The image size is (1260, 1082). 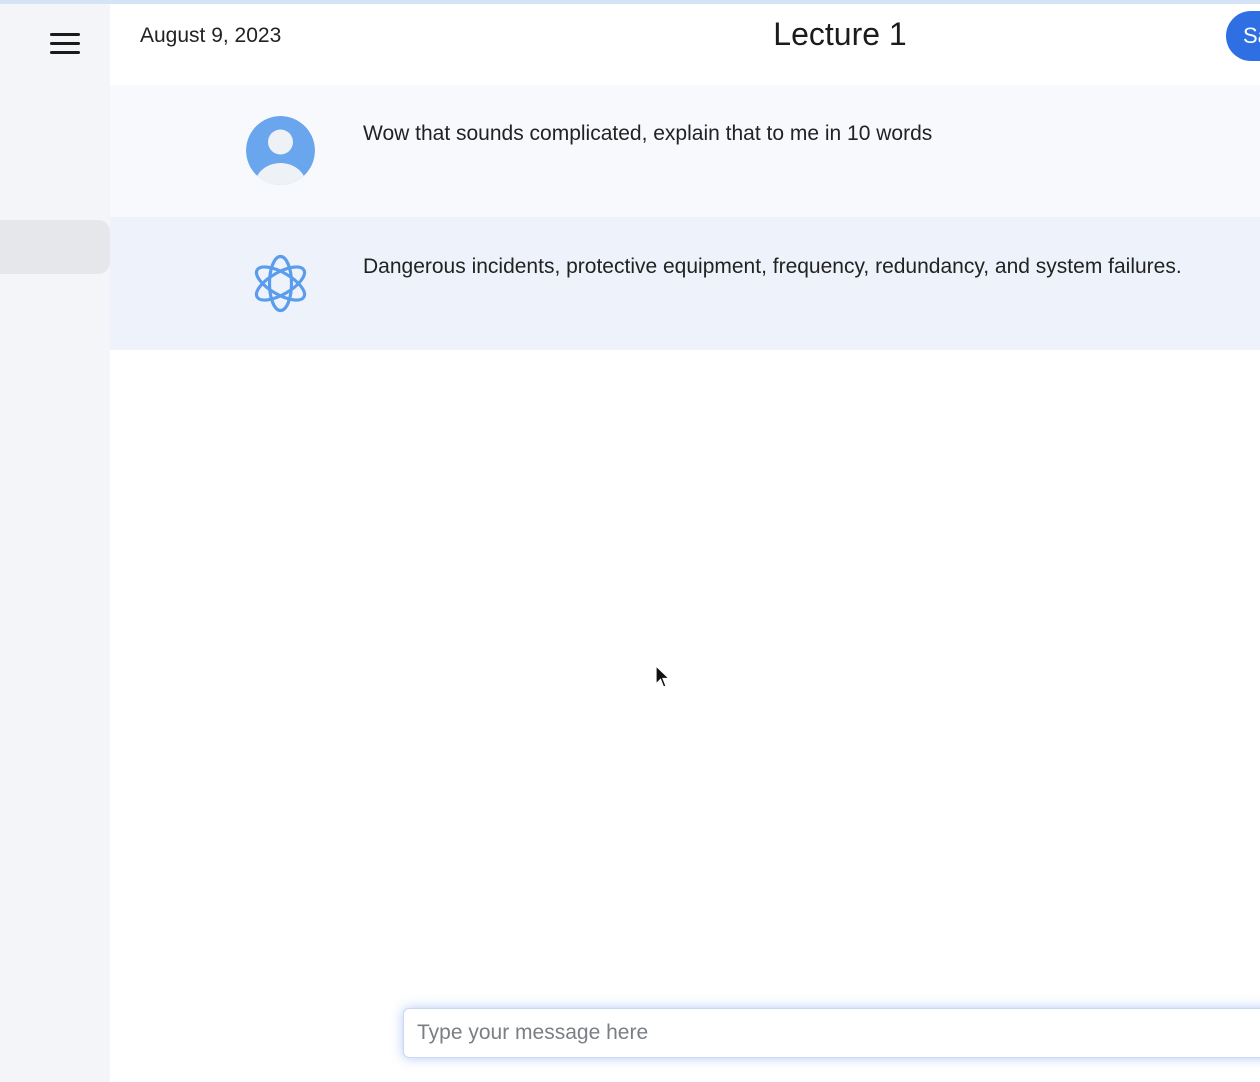 I want to click on page-title: Lecture 1, so click(x=840, y=34).